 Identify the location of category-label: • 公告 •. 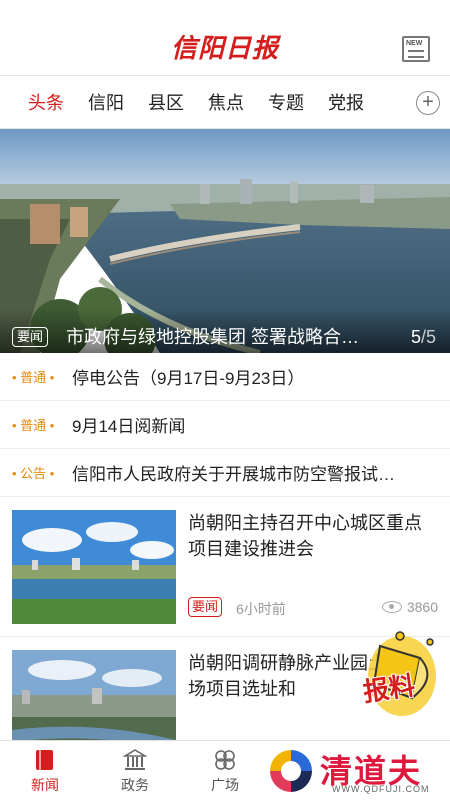
(33, 473).